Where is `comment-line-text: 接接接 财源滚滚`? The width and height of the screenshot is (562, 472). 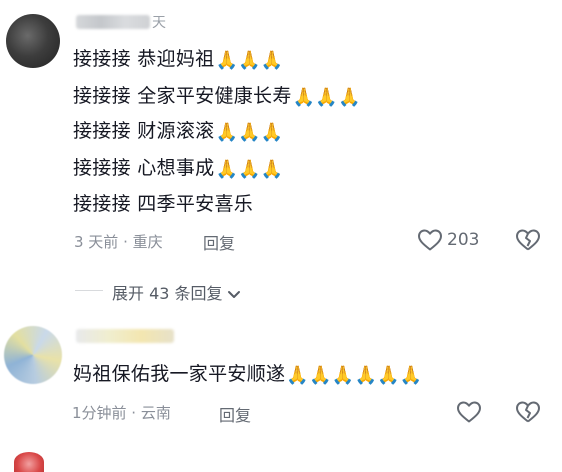 comment-line-text: 接接接 财源滚滚 is located at coordinates (144, 131).